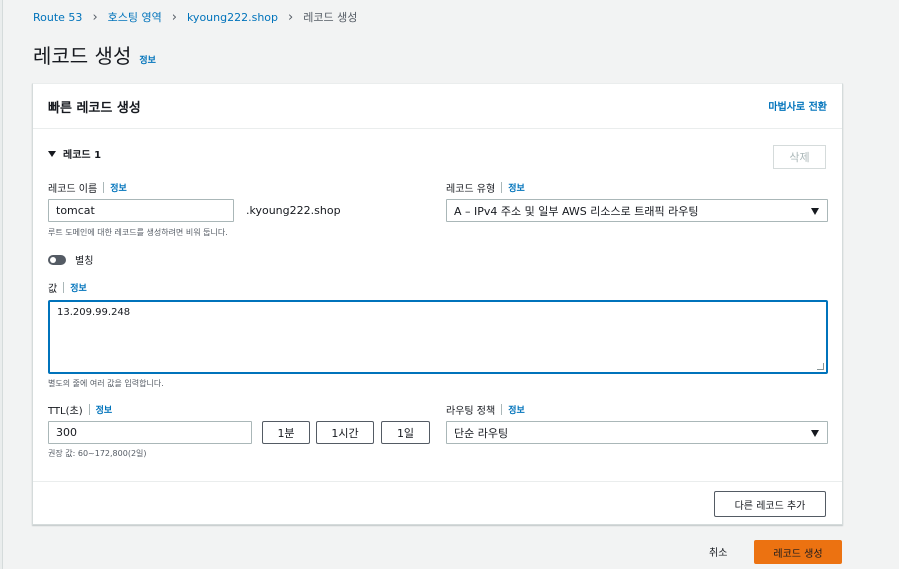 The image size is (899, 569). I want to click on breadcrumb-route53: Route 53, so click(57, 17).